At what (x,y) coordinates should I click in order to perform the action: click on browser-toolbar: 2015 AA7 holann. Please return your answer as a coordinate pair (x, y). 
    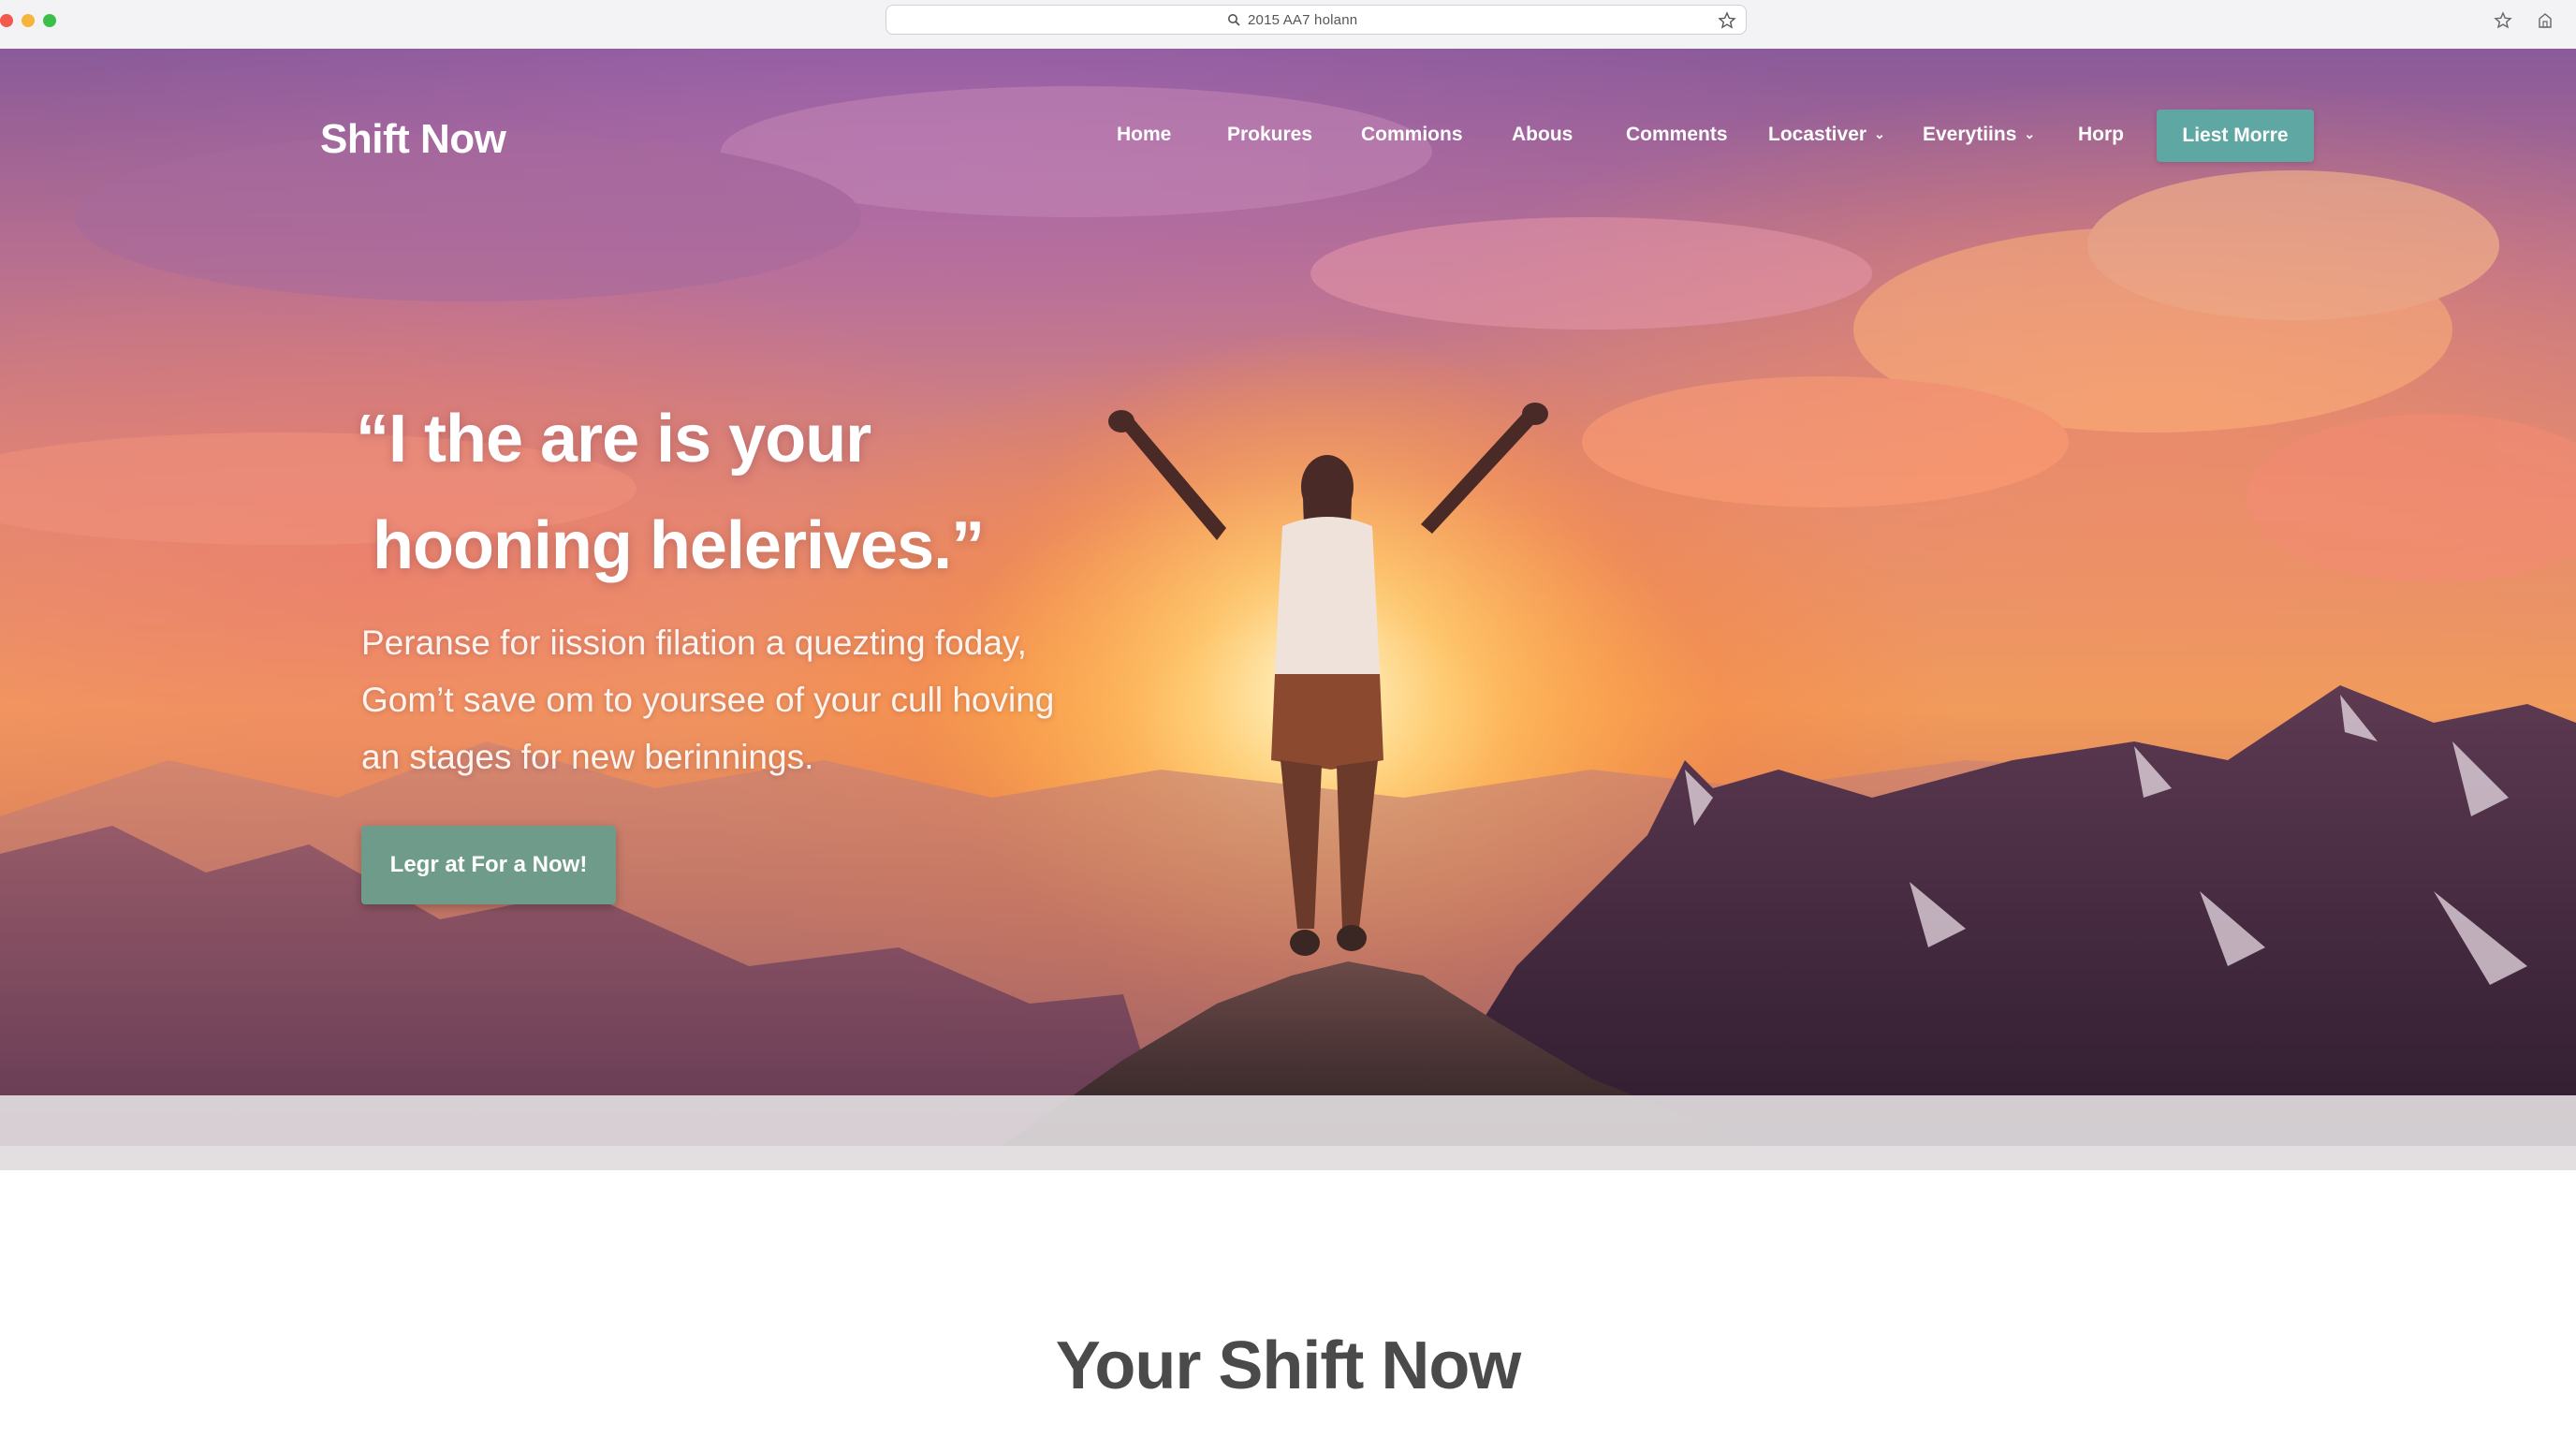
    Looking at the image, I should click on (1288, 25).